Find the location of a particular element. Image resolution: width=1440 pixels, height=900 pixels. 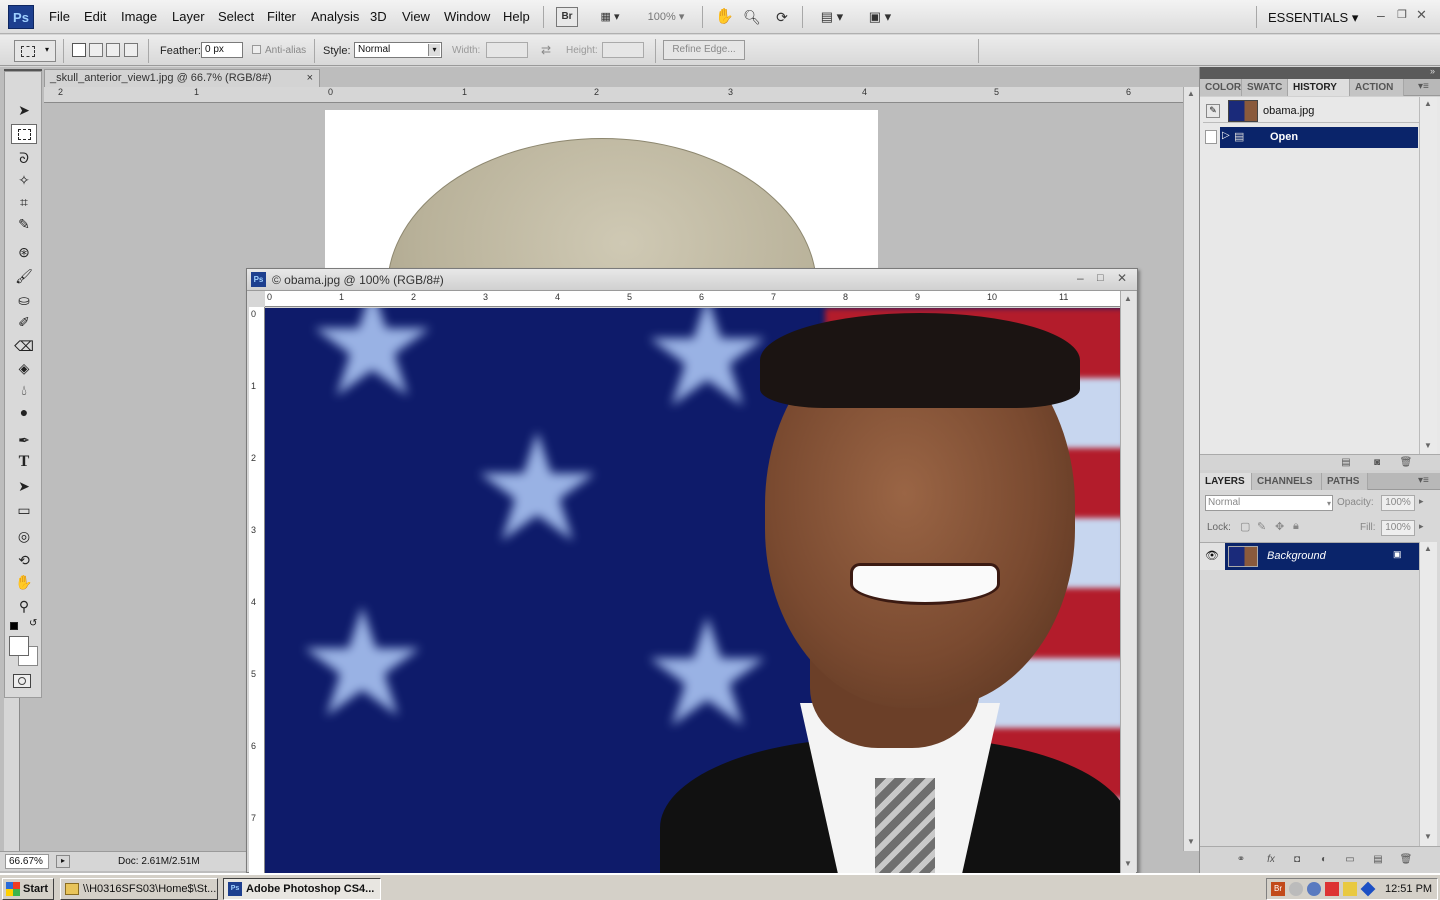

rotate-view-icon: ⟳ is located at coordinates (782, 17).